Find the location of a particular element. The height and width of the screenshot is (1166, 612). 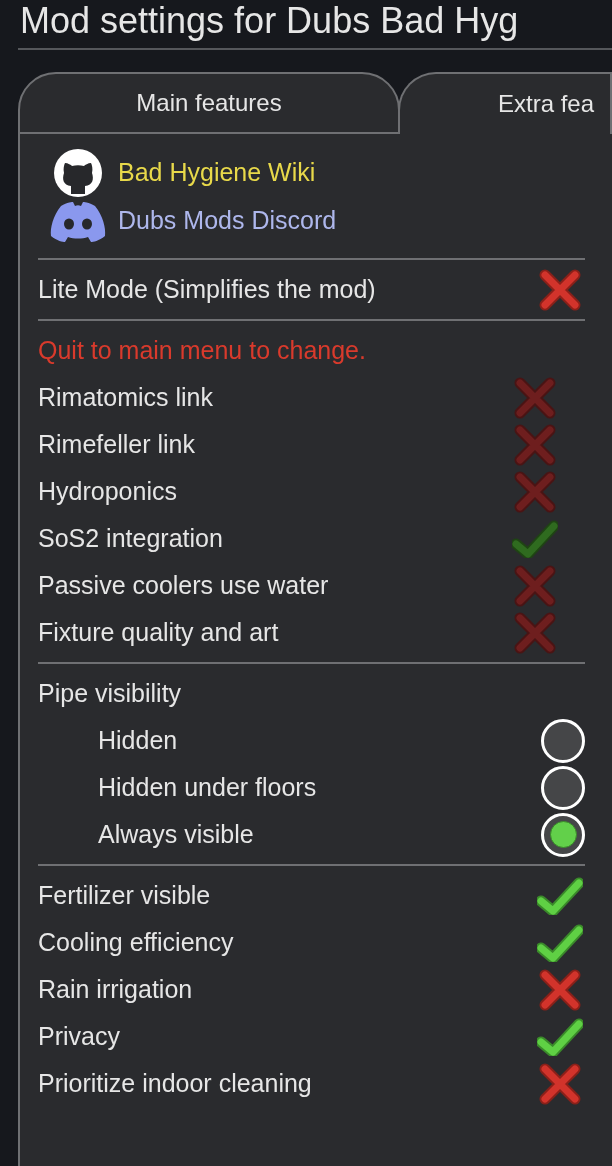

setting-label: Fertilizer visible is located at coordinates (124, 895).